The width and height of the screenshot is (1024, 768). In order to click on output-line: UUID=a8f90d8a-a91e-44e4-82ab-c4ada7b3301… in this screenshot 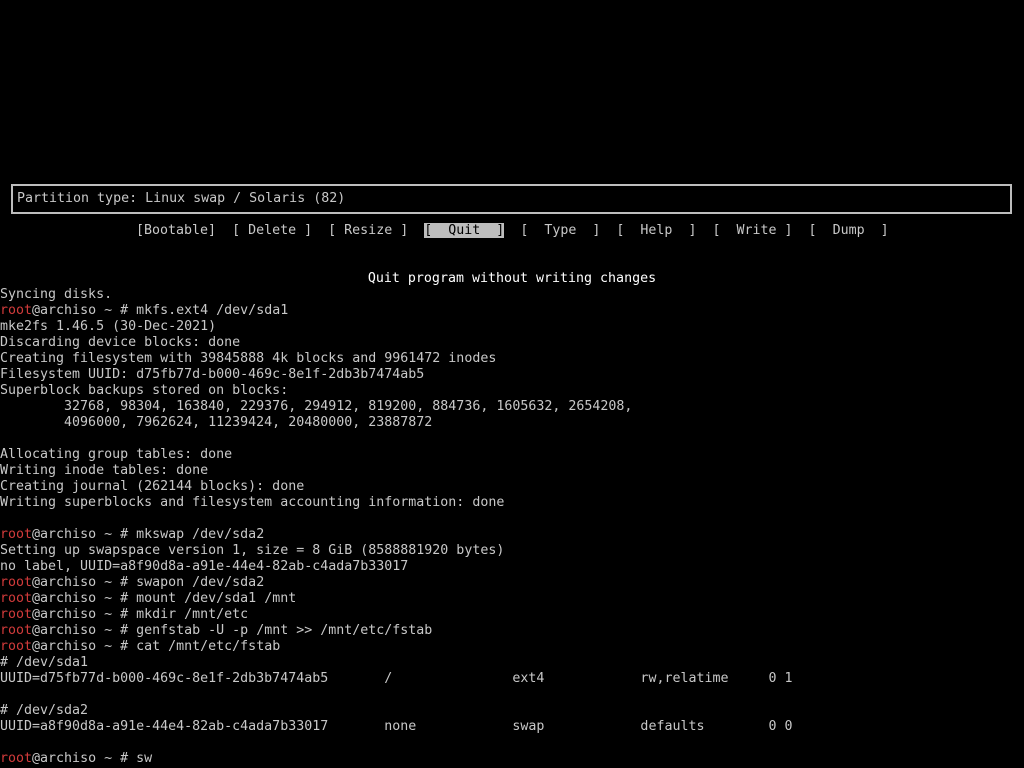, I will do `click(396, 726)`.